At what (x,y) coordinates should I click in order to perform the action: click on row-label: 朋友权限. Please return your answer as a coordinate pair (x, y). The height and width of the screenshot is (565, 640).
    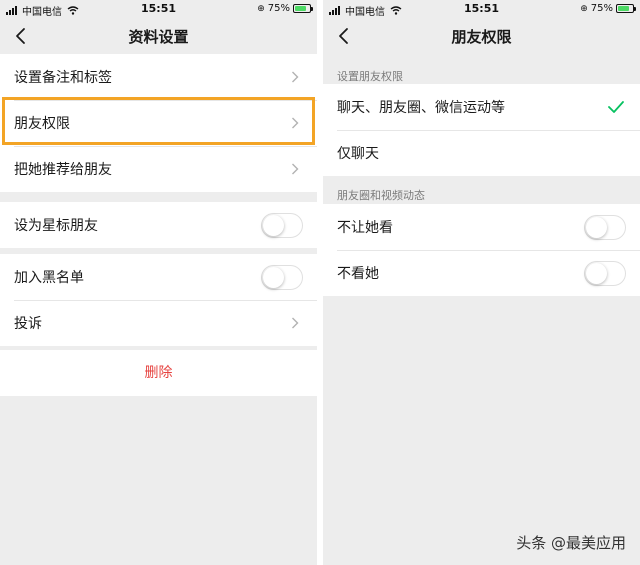
    Looking at the image, I should click on (42, 124).